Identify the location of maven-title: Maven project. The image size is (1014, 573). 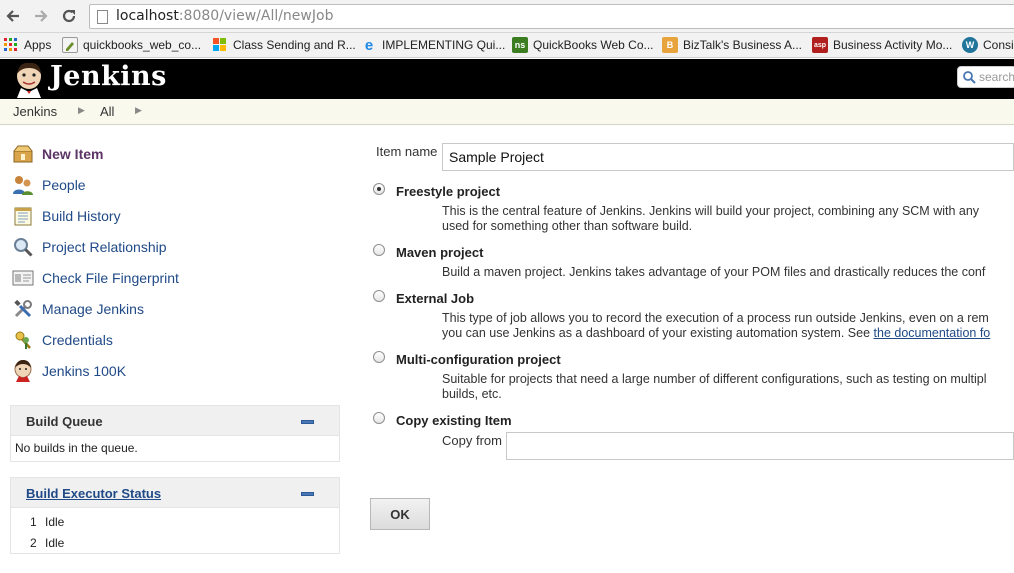
(439, 252).